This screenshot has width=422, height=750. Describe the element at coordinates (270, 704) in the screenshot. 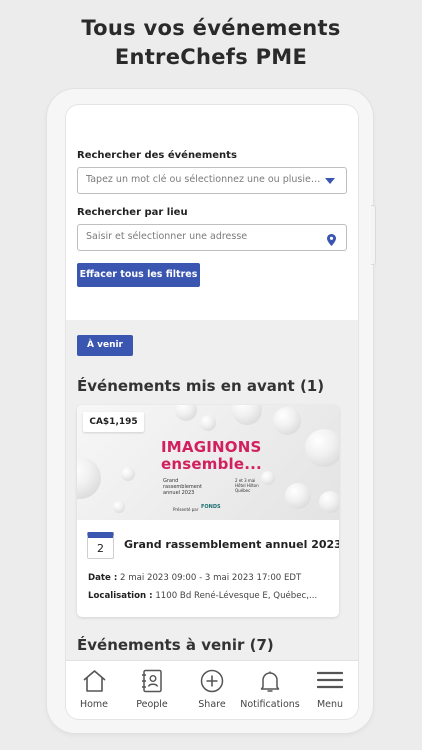

I see `tab-notifications-label: Notifications` at that location.